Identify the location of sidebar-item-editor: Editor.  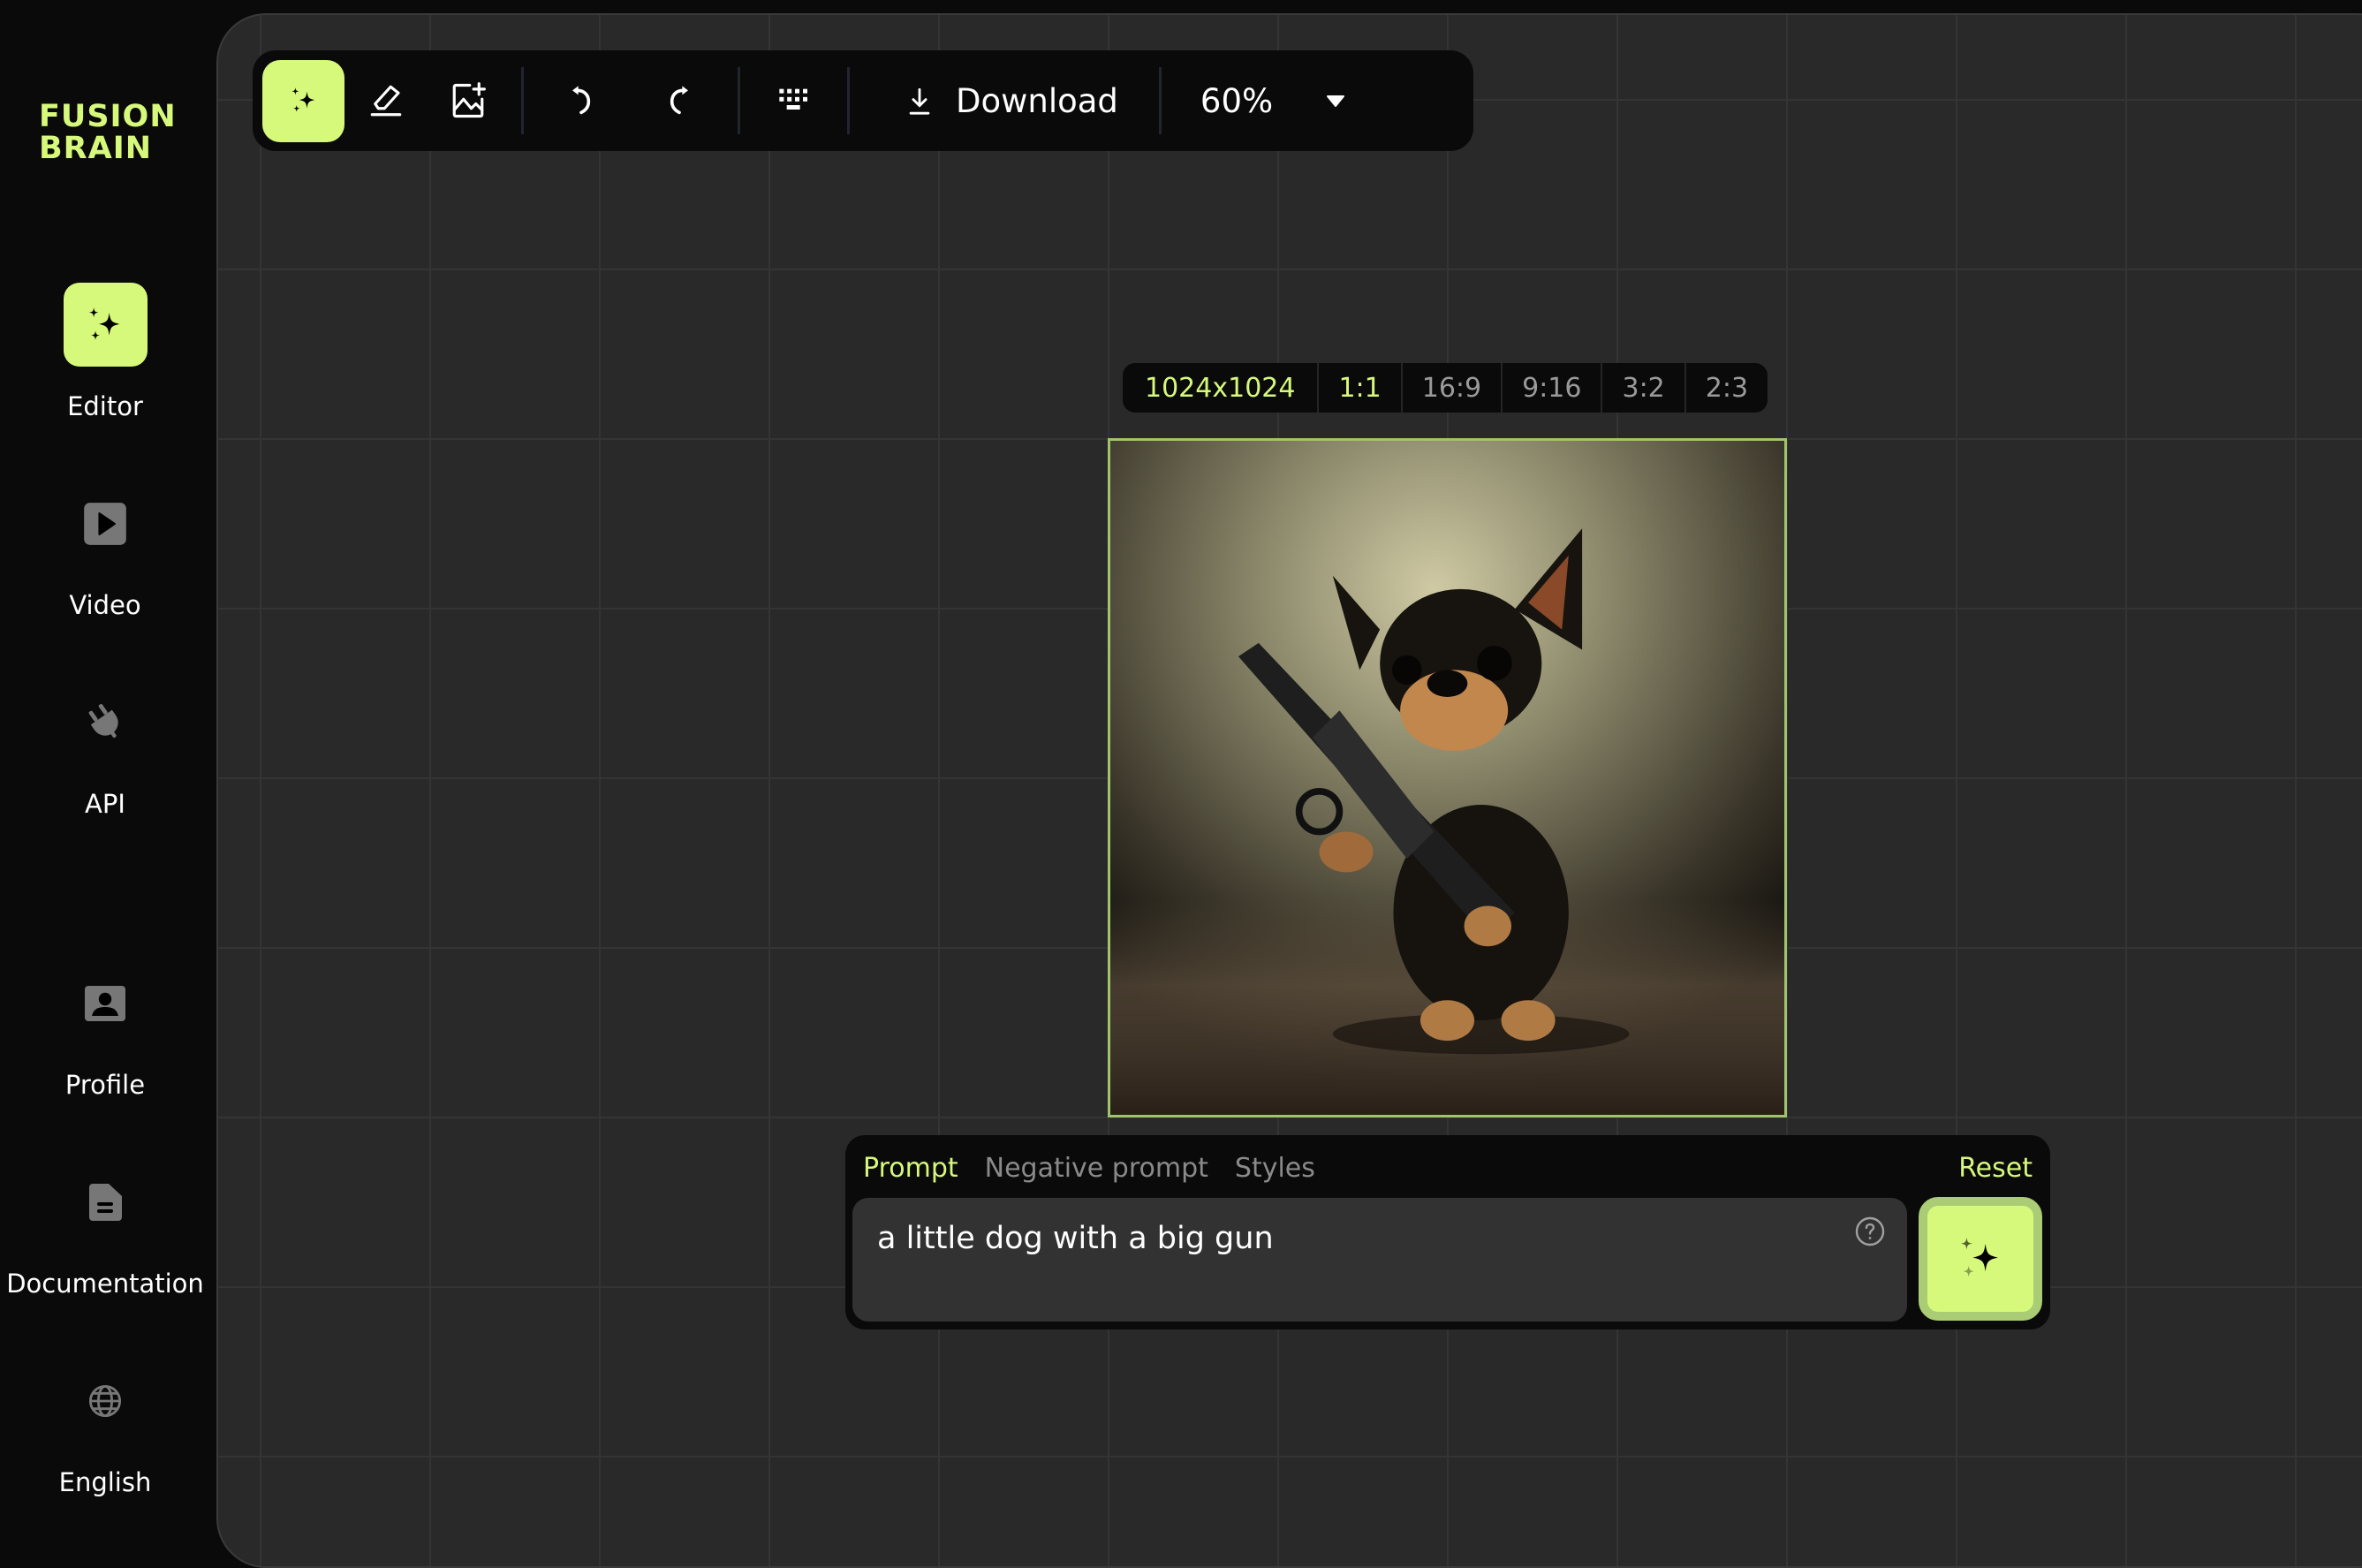
(105, 352).